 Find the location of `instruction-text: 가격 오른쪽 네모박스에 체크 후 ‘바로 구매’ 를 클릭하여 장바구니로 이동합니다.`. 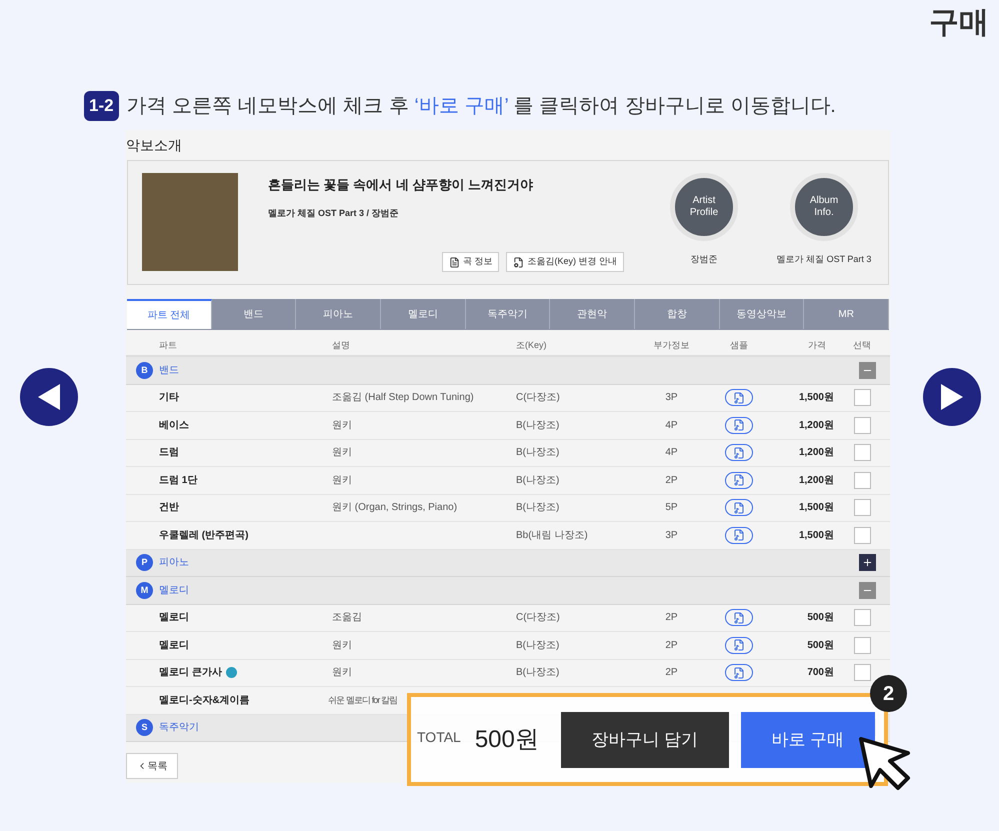

instruction-text: 가격 오른쪽 네모박스에 체크 후 ‘바로 구매’ 를 클릭하여 장바구니로 이동합니다. is located at coordinates (481, 106).